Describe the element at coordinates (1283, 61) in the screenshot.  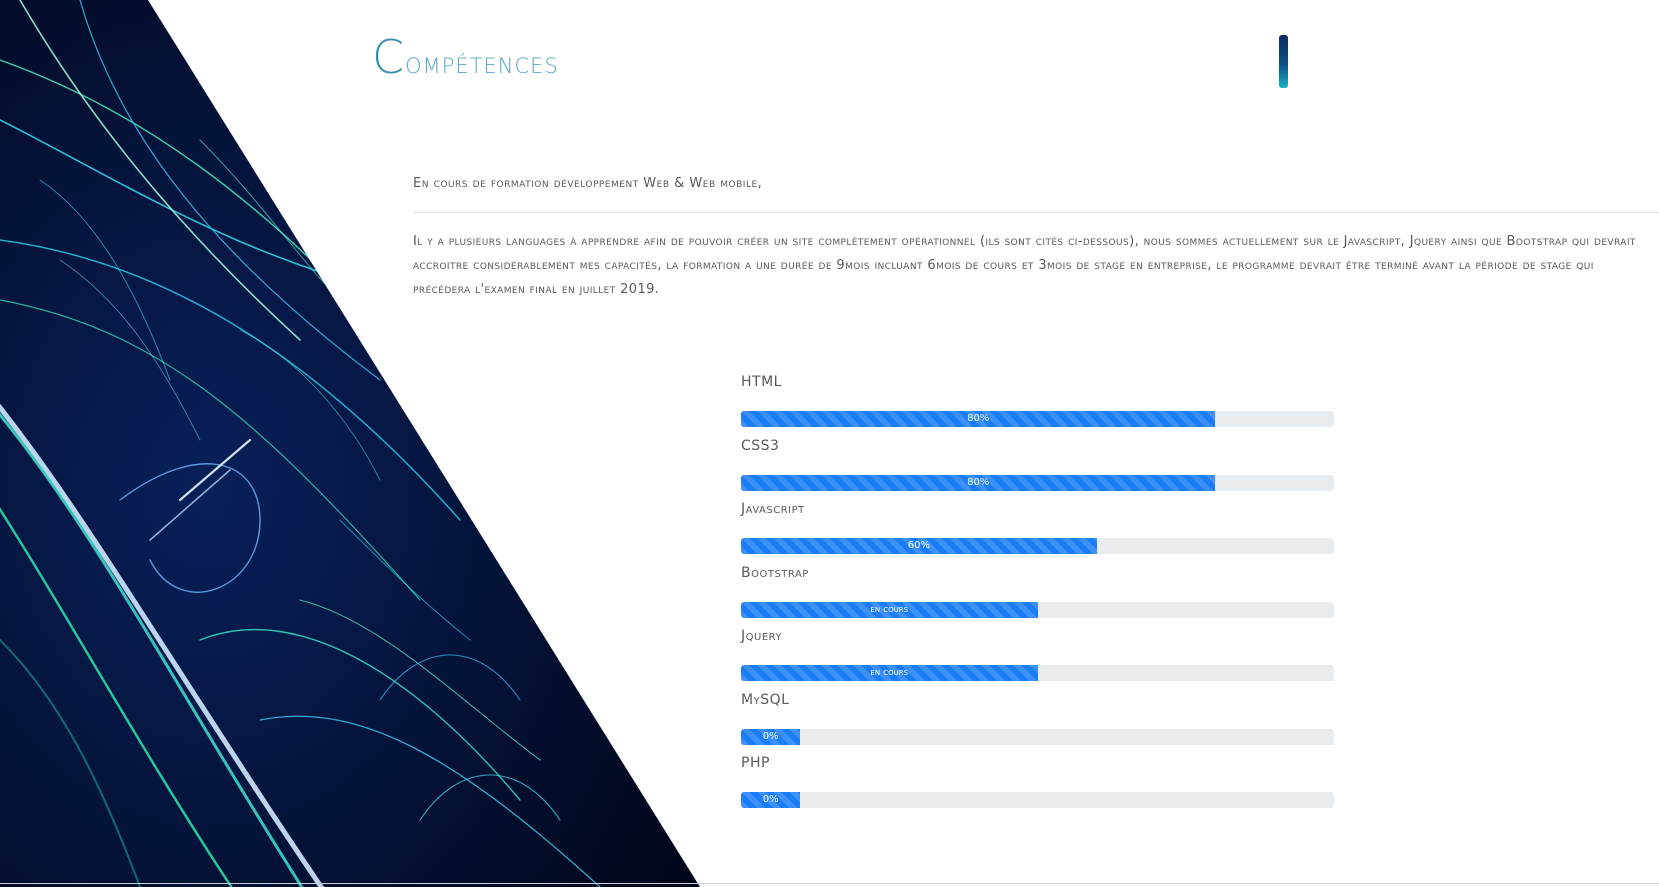
I see `scroll-indicator` at that location.